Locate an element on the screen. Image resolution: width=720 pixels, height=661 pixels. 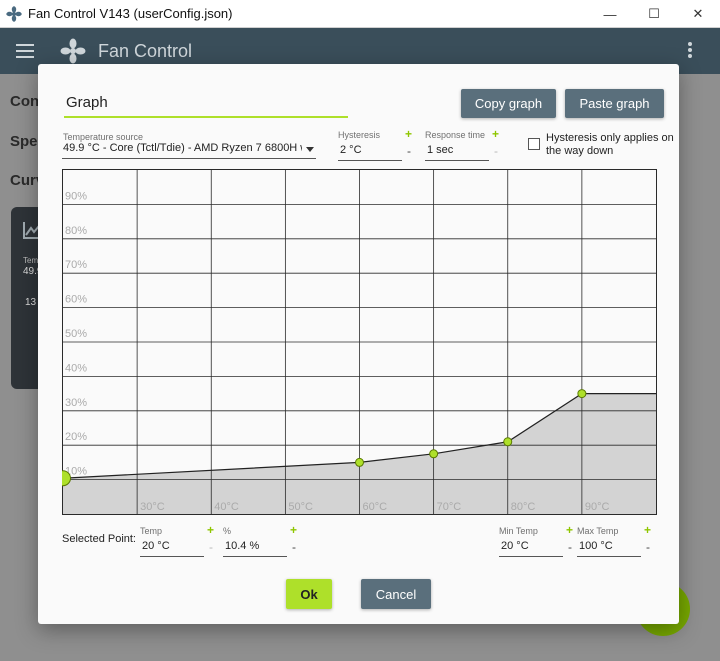
hysteresis-plus-button: + is located at coordinates (408, 134).